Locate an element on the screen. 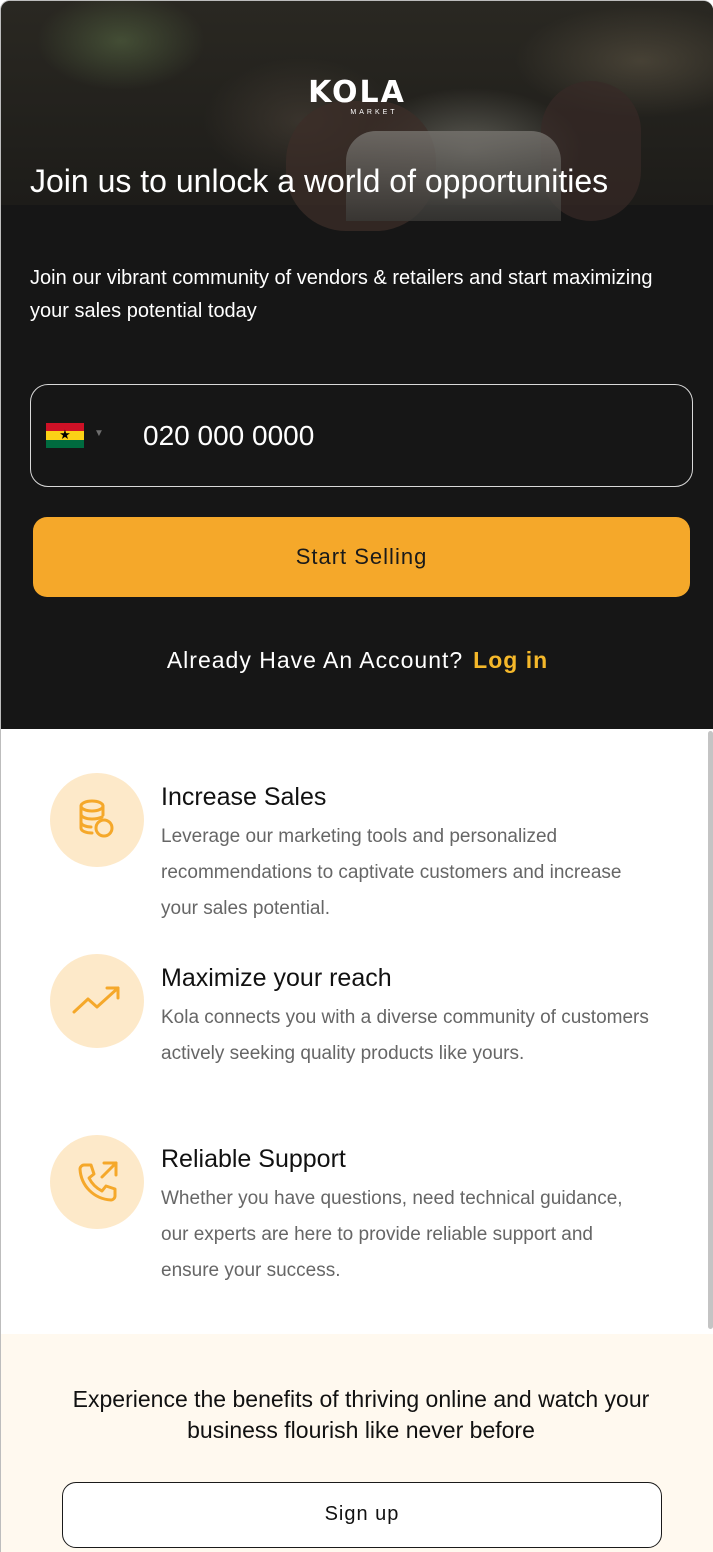 This screenshot has width=713, height=1552. scrollbar-thumb is located at coordinates (710, 1030).